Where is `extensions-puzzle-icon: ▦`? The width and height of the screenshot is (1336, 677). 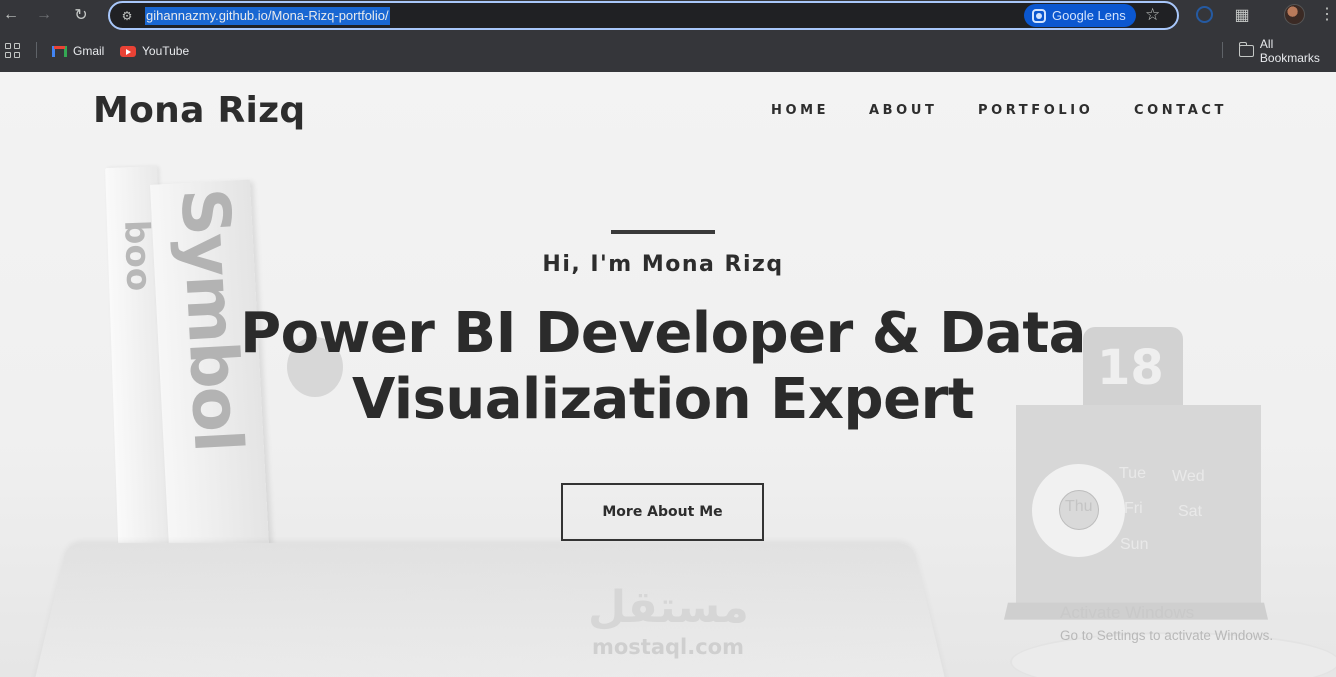 extensions-puzzle-icon: ▦ is located at coordinates (1242, 15).